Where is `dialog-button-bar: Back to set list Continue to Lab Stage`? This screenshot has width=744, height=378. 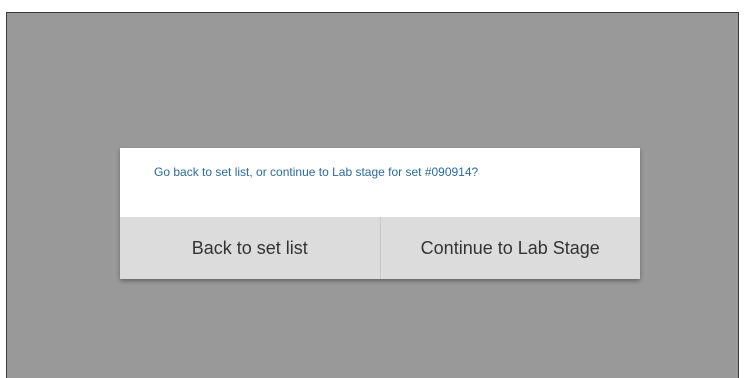 dialog-button-bar: Back to set list Continue to Lab Stage is located at coordinates (380, 248).